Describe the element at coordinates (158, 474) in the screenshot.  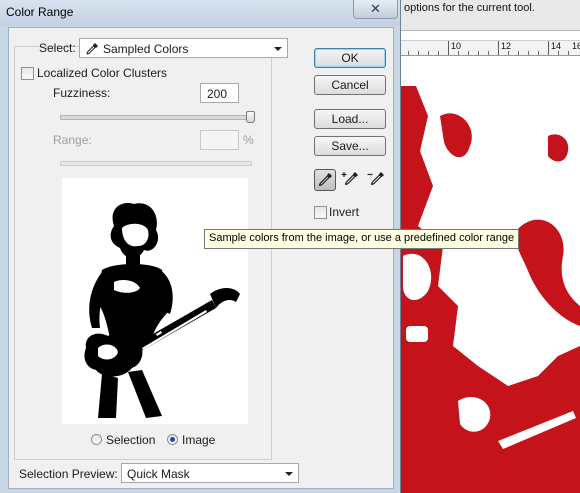
I see `selection-preview-value: Quick Mask` at that location.